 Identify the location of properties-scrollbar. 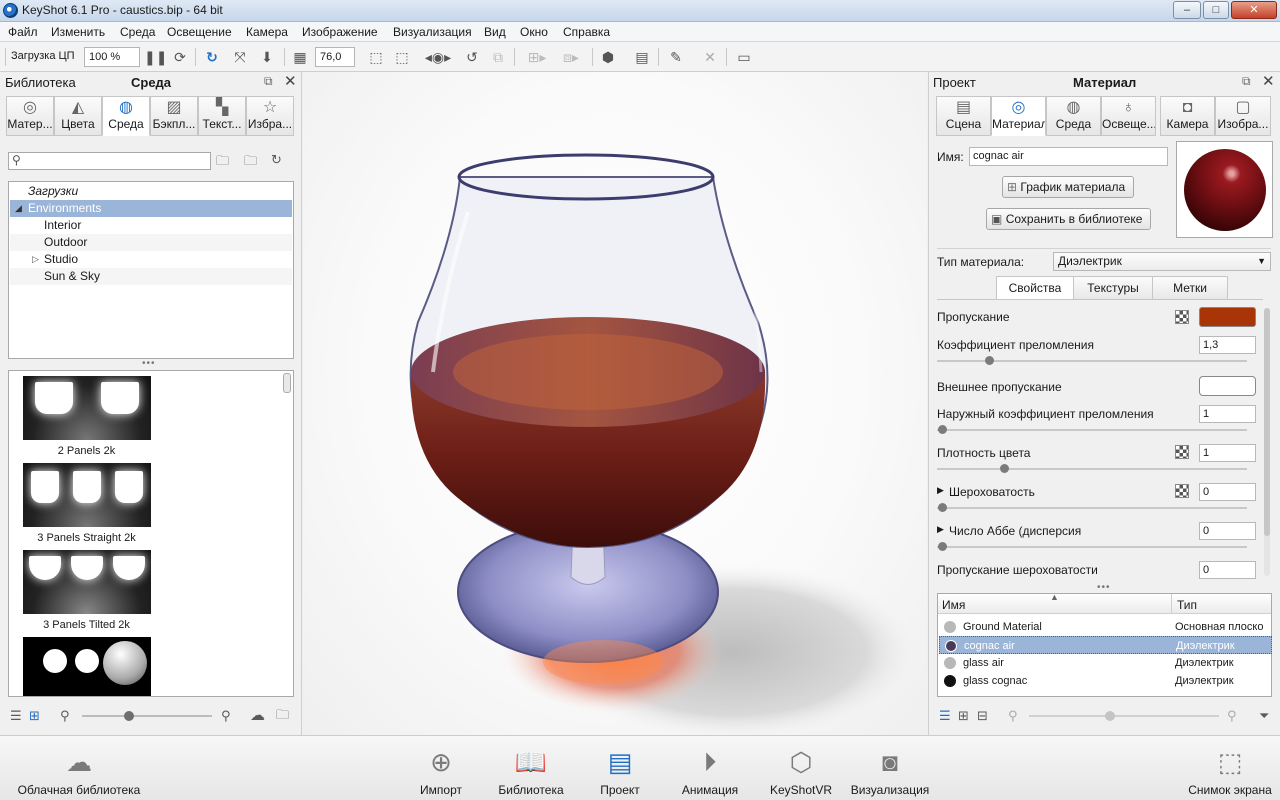
(1267, 442).